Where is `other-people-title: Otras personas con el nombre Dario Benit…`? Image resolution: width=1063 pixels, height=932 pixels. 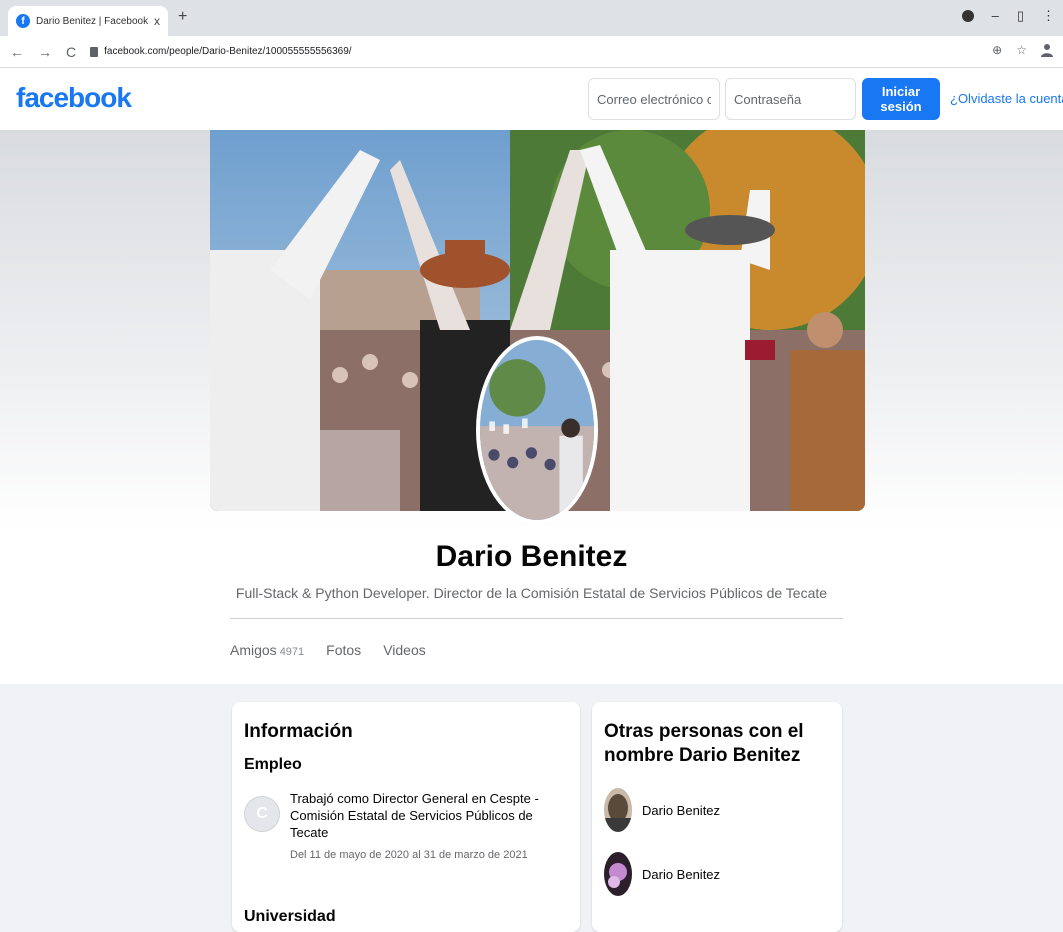
other-people-title: Otras personas con el nombre Dario Benit… is located at coordinates (704, 743).